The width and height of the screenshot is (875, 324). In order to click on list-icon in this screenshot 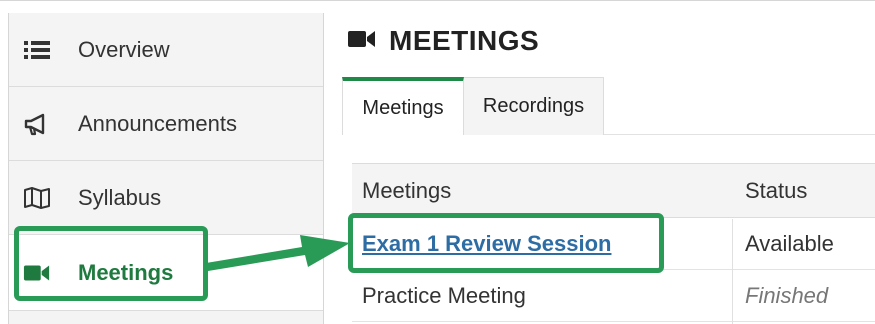, I will do `click(37, 50)`.